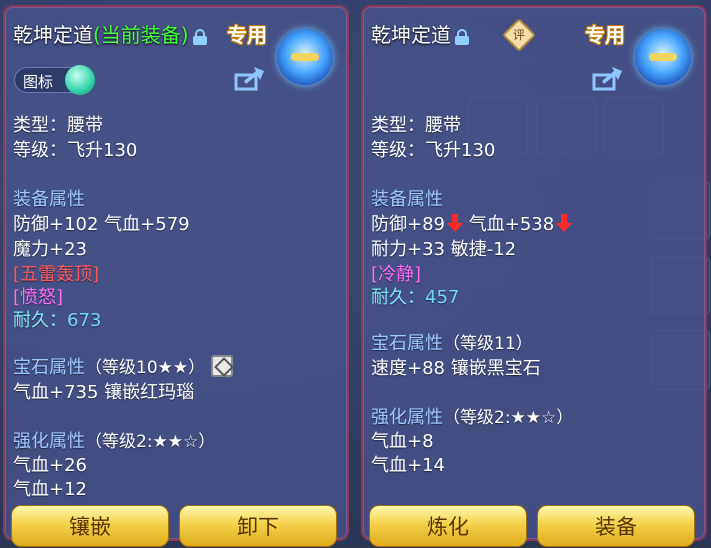 The width and height of the screenshot is (711, 548). What do you see at coordinates (84, 320) in the screenshot?
I see `durability-value: 673` at bounding box center [84, 320].